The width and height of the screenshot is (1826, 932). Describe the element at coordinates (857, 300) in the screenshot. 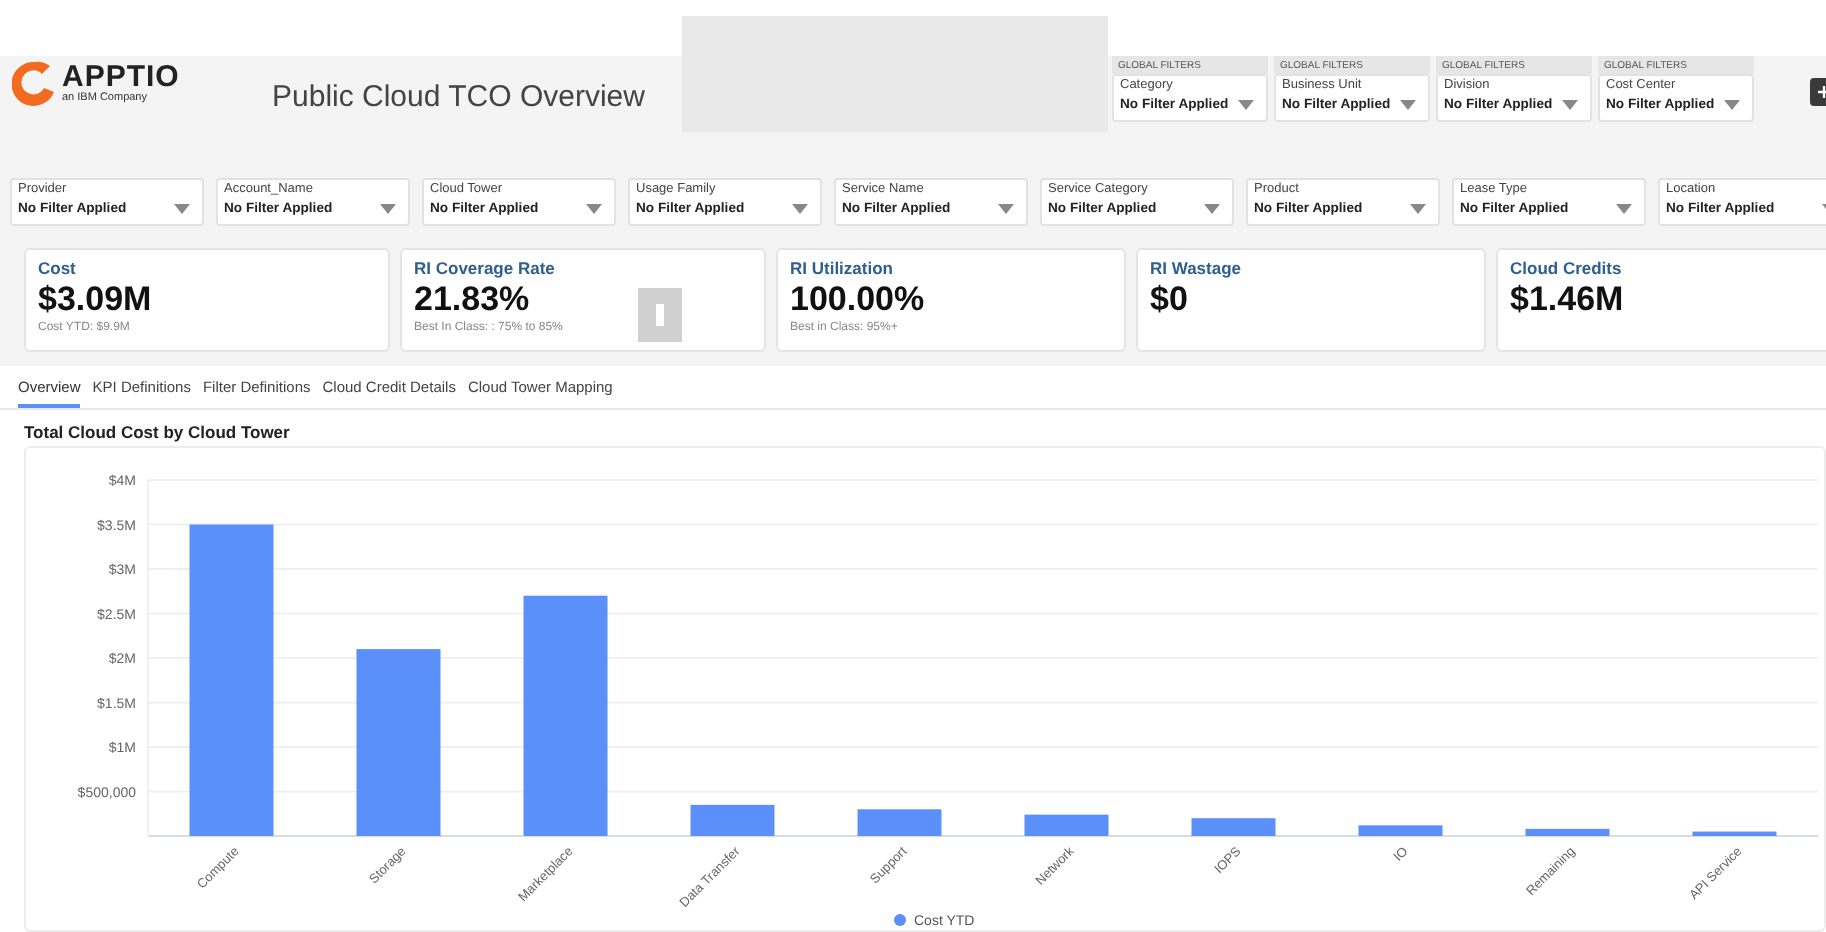

I see `kpi-value: 100.00%` at that location.